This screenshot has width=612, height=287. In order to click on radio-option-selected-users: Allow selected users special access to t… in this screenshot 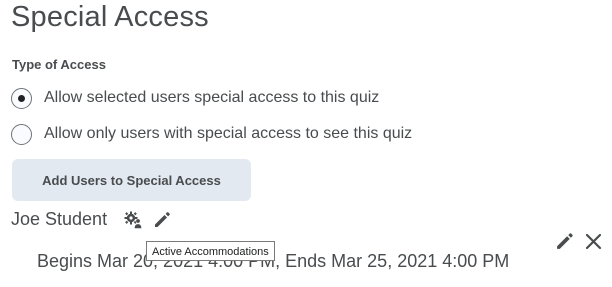, I will do `click(195, 98)`.